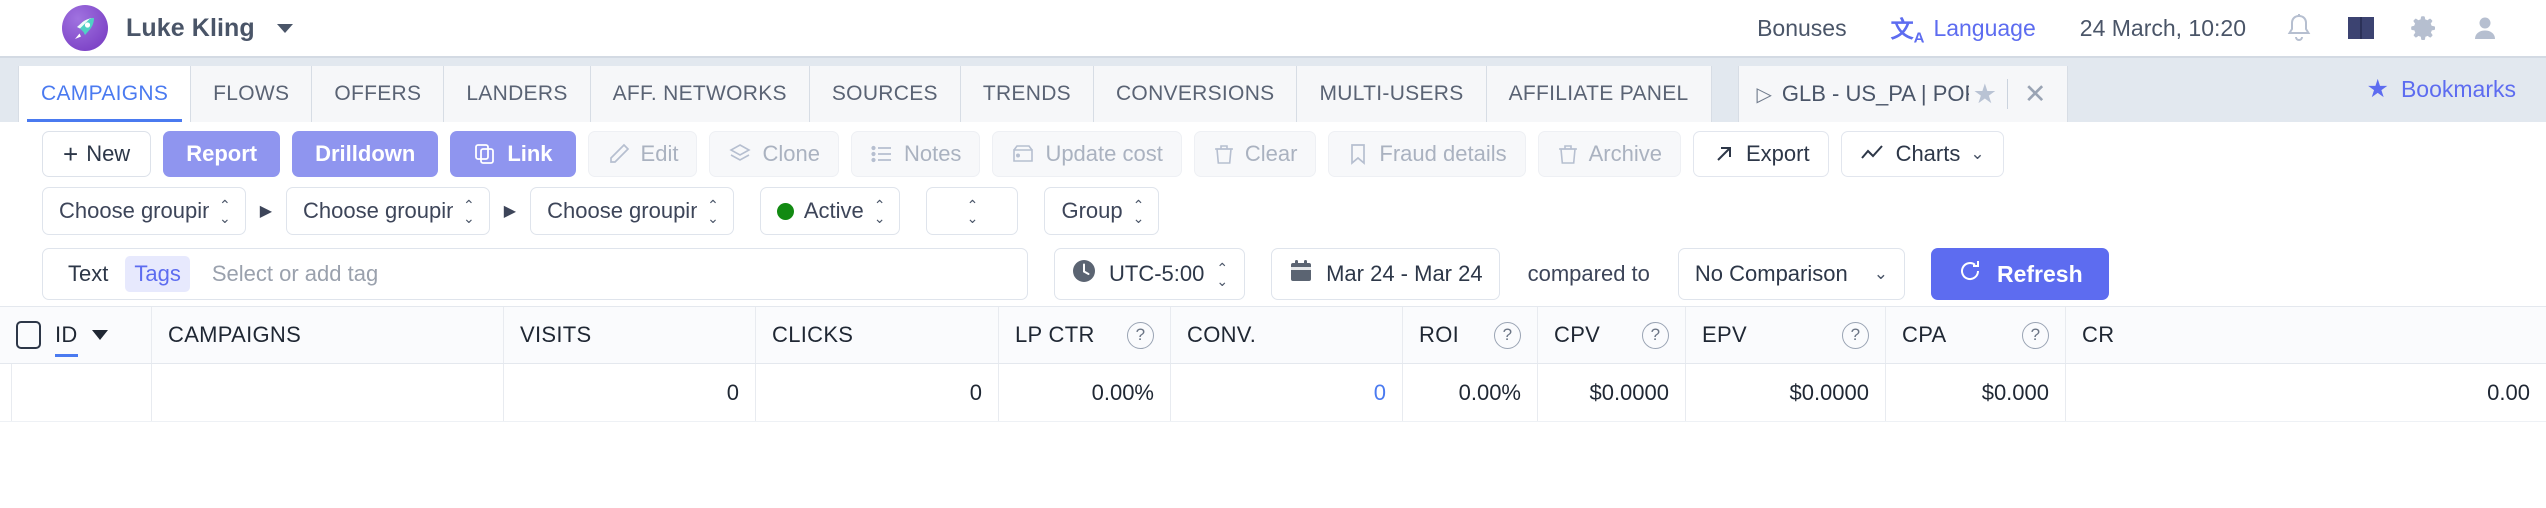  What do you see at coordinates (2125, 28) in the screenshot?
I see `top-bar-right: Bonuses 文A Language 24 March, 10:20` at bounding box center [2125, 28].